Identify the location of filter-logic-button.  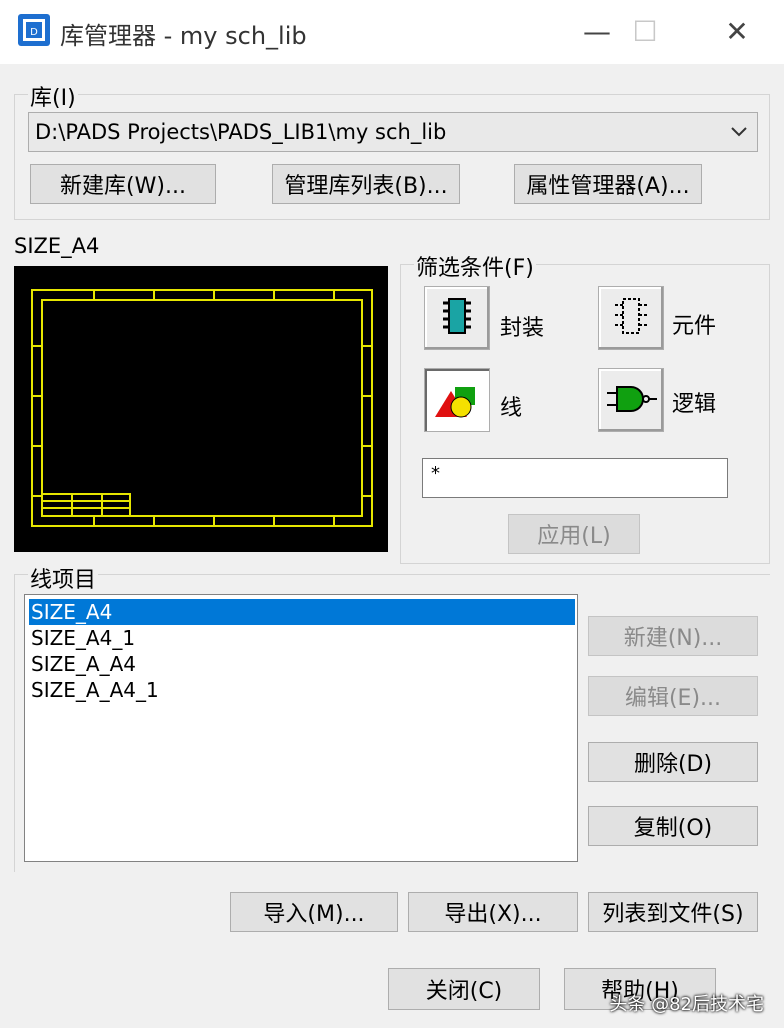
(631, 400).